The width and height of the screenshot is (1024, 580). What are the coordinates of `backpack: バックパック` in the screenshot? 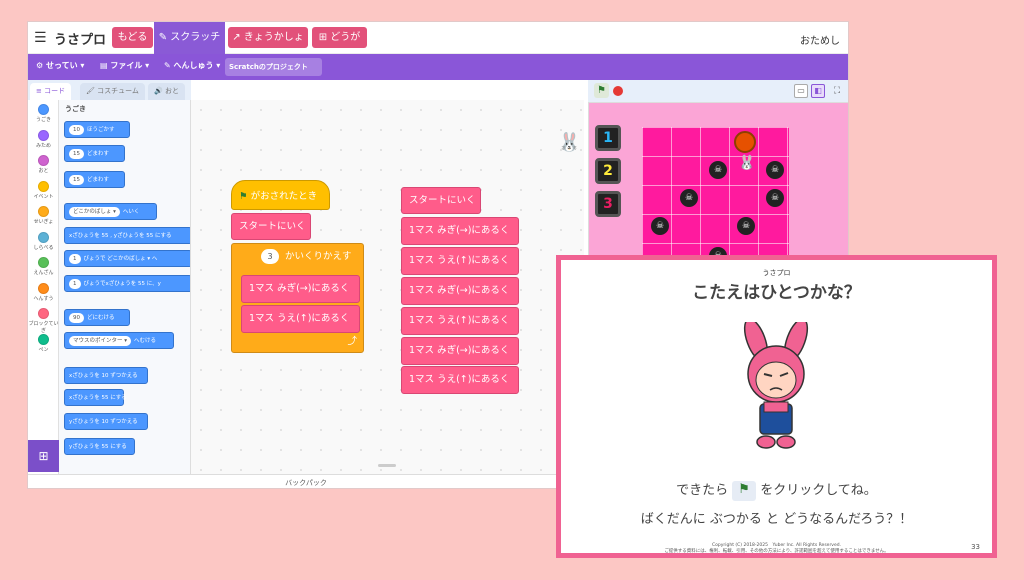 It's located at (306, 481).